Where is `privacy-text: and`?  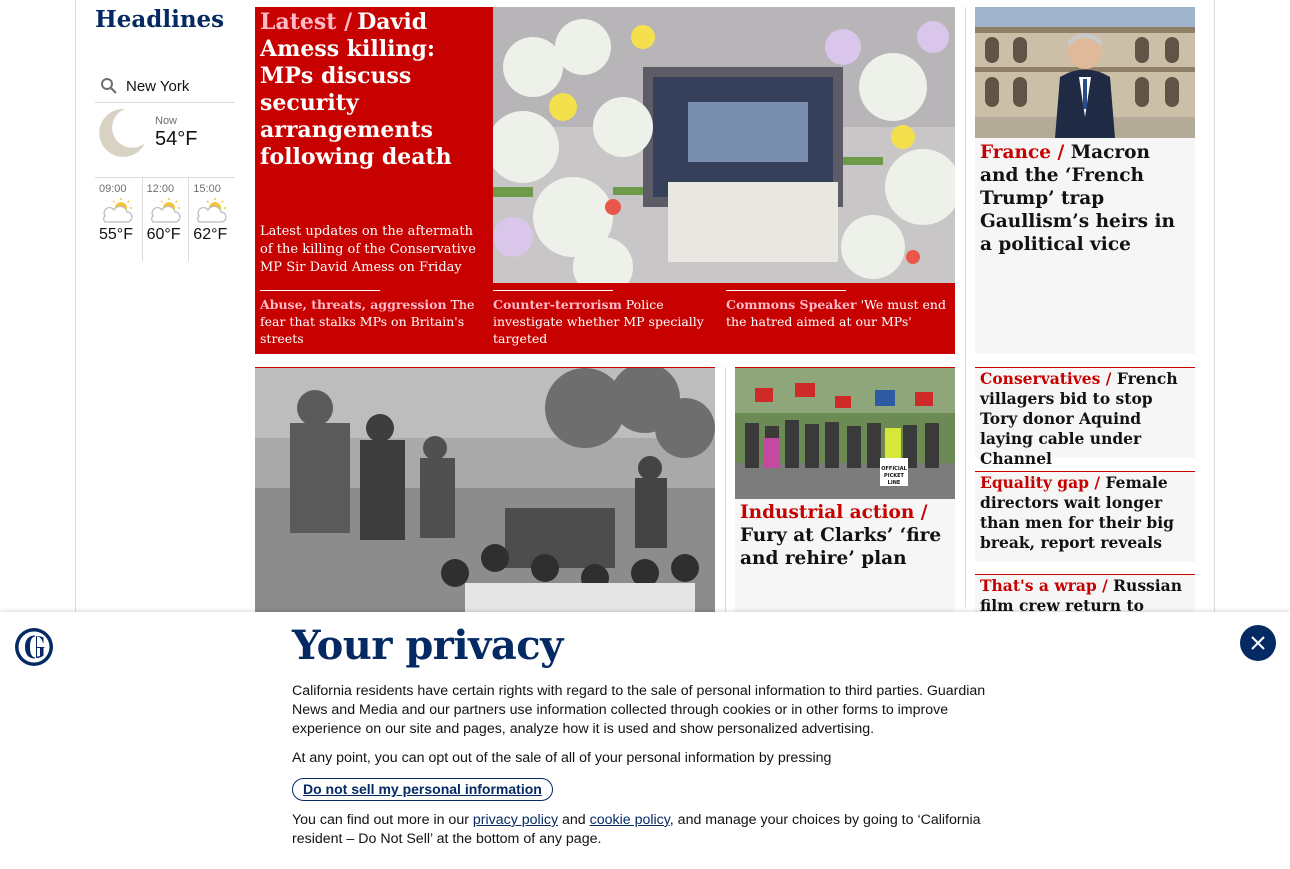 privacy-text: and is located at coordinates (574, 820).